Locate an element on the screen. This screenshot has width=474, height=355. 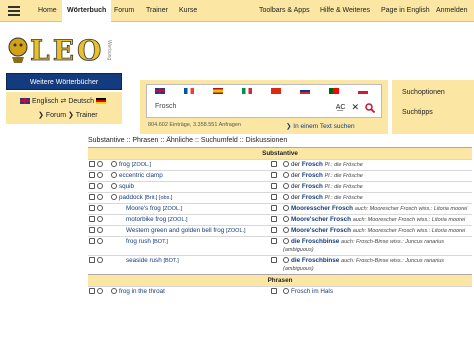
result-filters: Substantive :: Phrasen :: Ähnliche : is located at coordinates (187, 140).